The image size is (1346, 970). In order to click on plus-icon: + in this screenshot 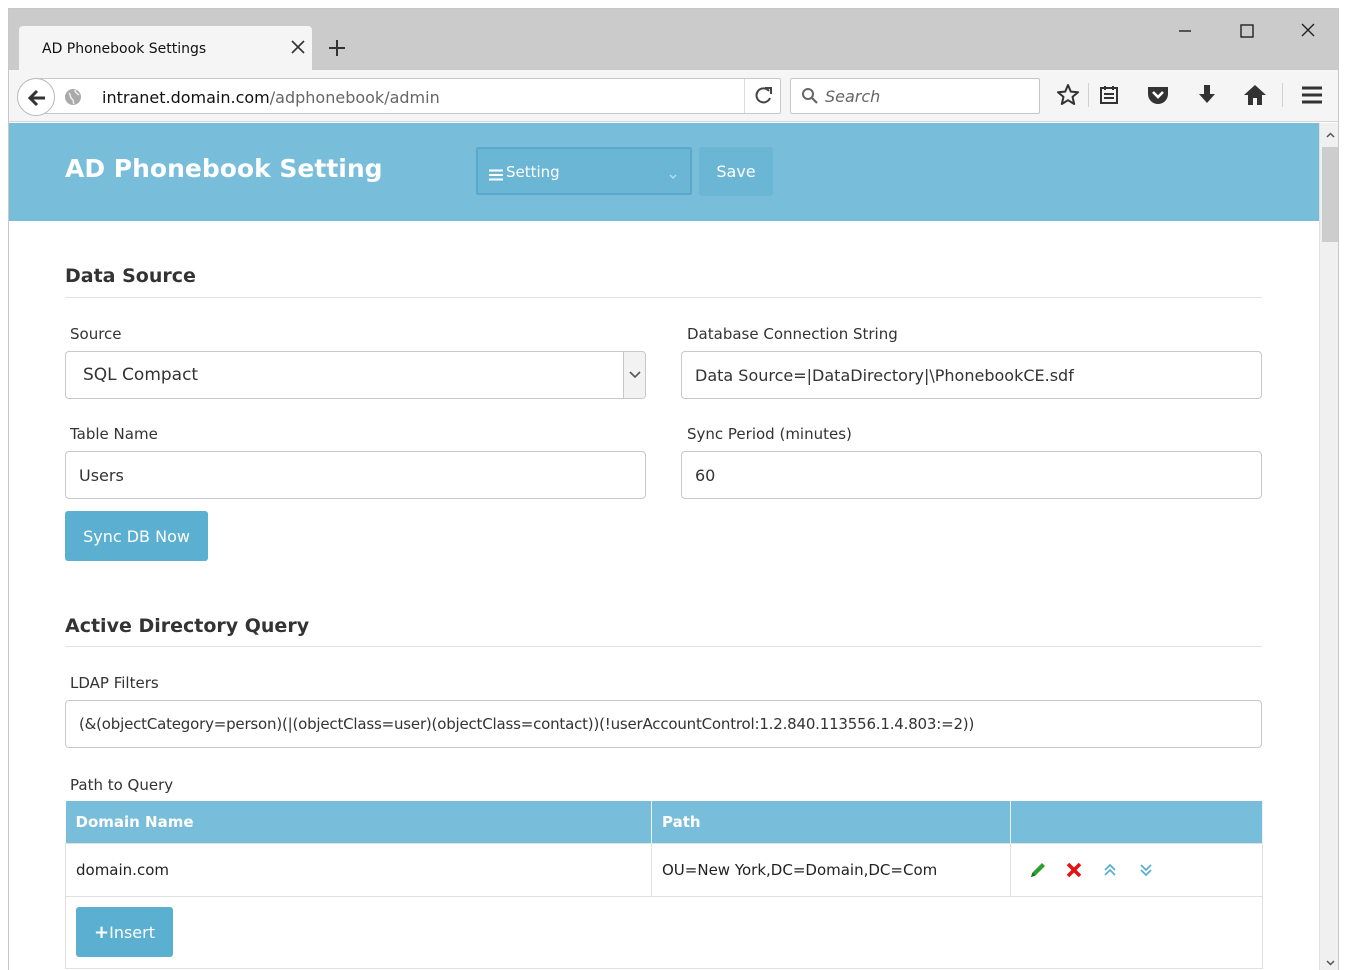, I will do `click(102, 932)`.